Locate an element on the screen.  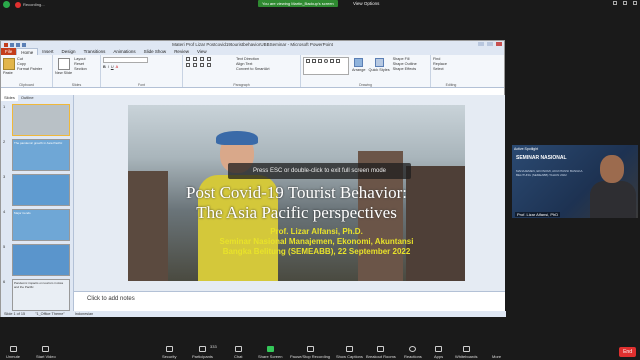
select-button: Select is located at coordinates (451, 69).